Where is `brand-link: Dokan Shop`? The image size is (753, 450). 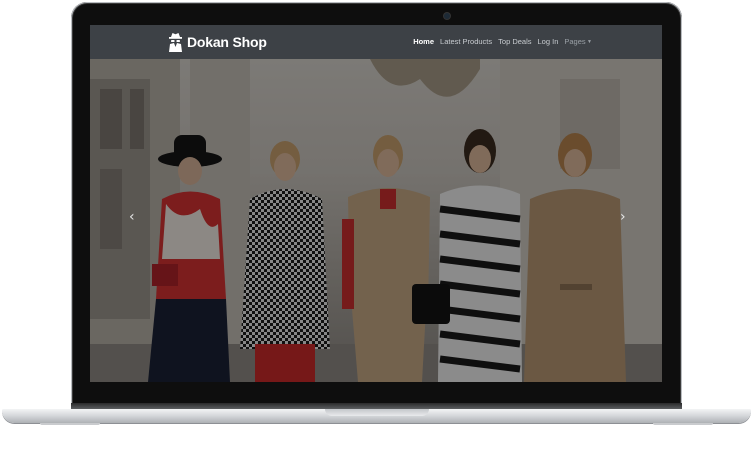
brand-link: Dokan Shop is located at coordinates (217, 42).